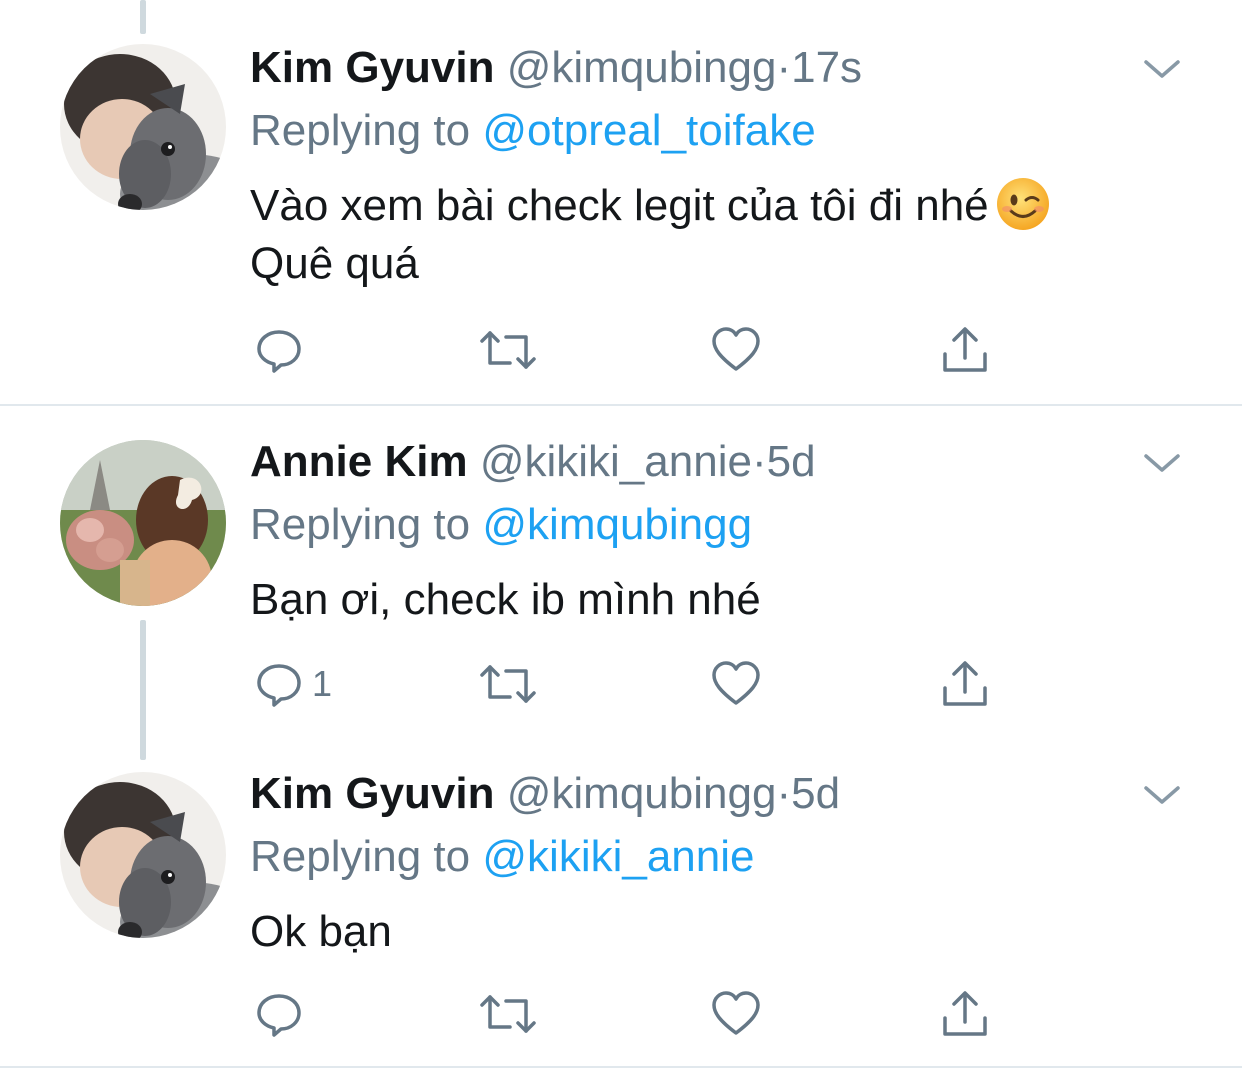 The width and height of the screenshot is (1242, 1070). What do you see at coordinates (630, 686) in the screenshot?
I see `action-bar: 1` at bounding box center [630, 686].